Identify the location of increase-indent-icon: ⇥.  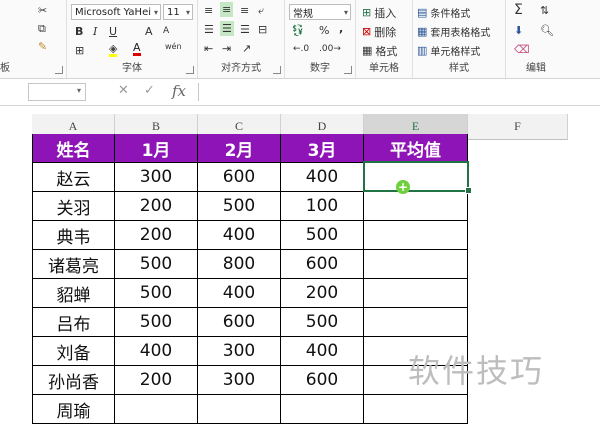
(226, 48).